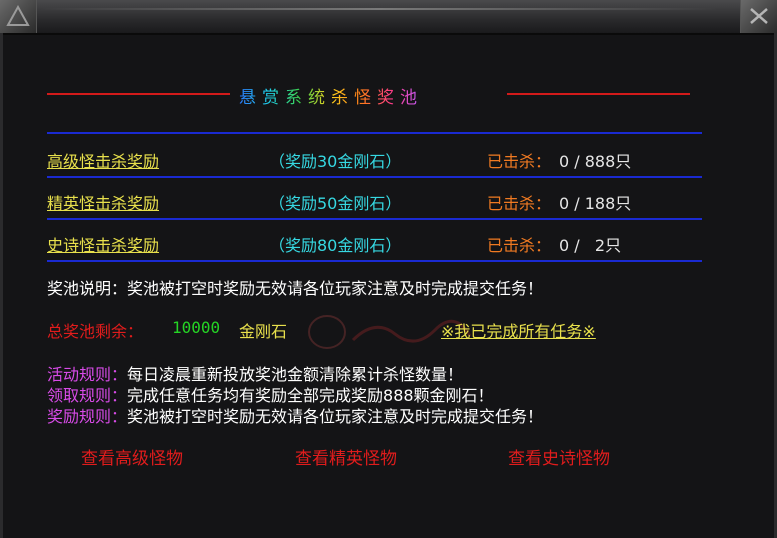 The height and width of the screenshot is (538, 777). I want to click on kill-count: 0 / 888只, so click(595, 161).